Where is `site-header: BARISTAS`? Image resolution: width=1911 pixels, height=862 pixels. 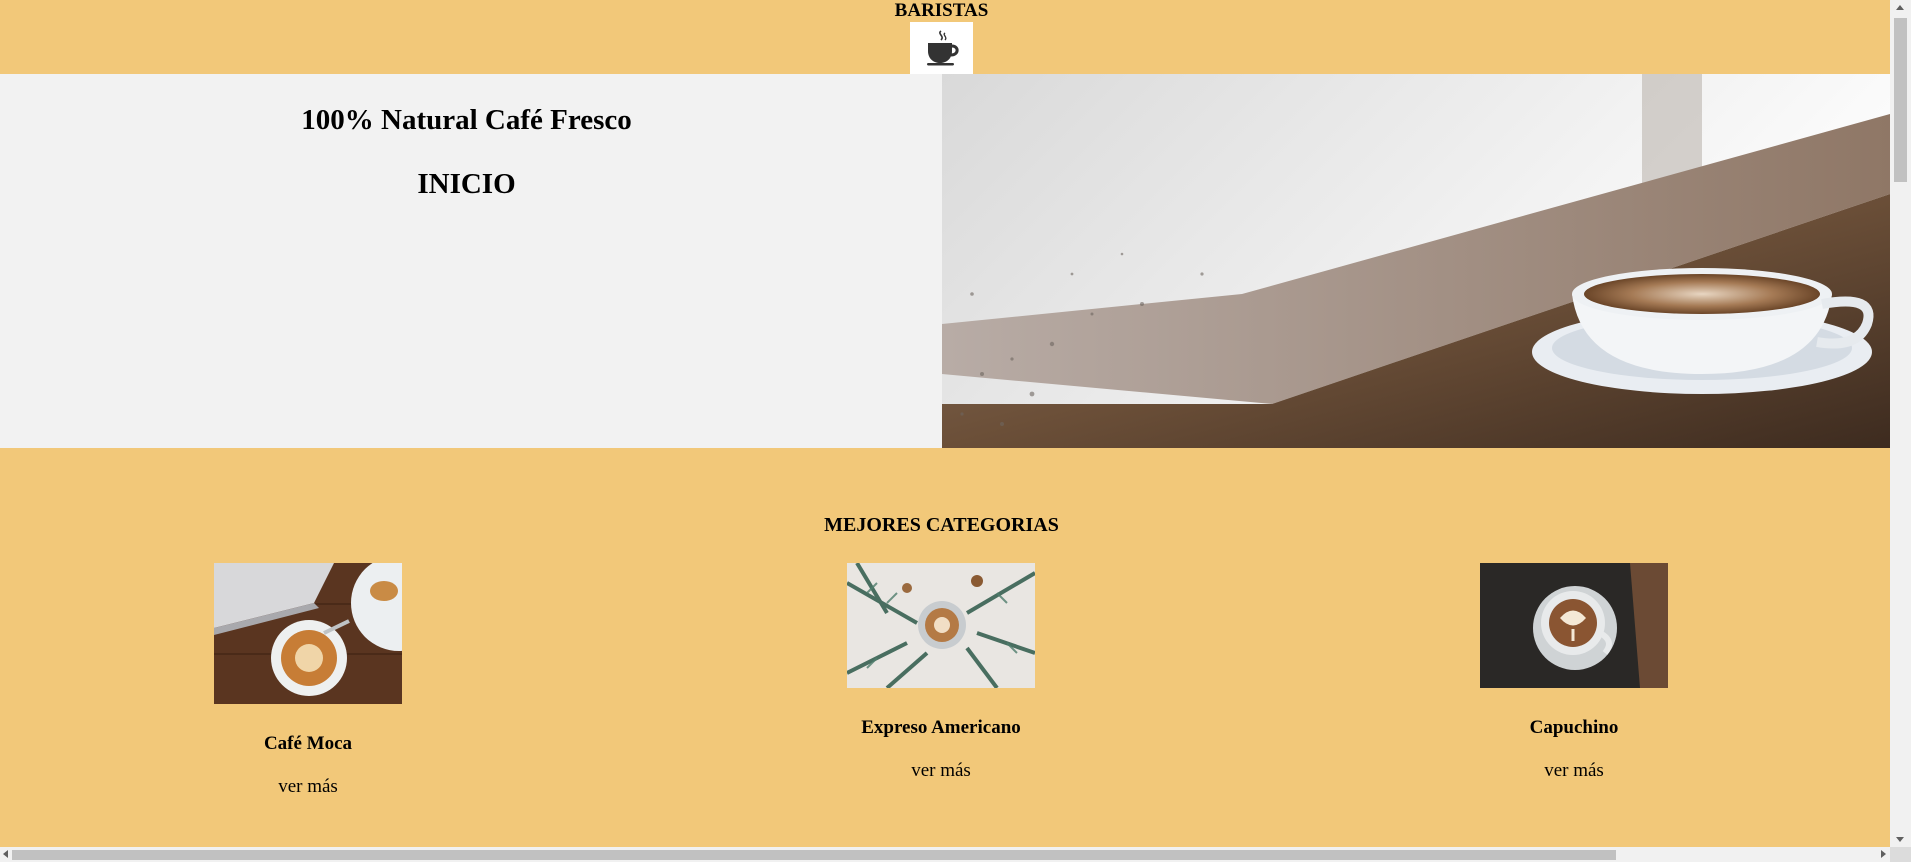
site-header: BARISTAS is located at coordinates (945, 37).